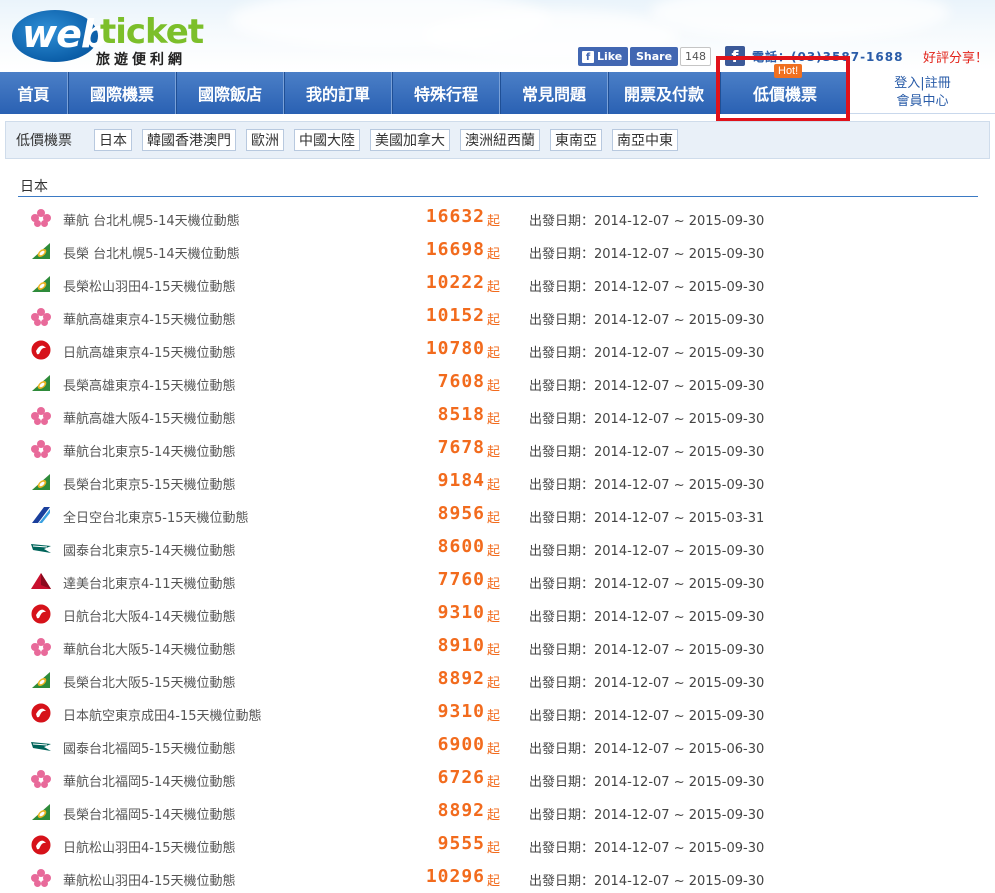 The image size is (995, 893). I want to click on flight-name-link: 華航台北東京5-14天機位動態, so click(149, 450).